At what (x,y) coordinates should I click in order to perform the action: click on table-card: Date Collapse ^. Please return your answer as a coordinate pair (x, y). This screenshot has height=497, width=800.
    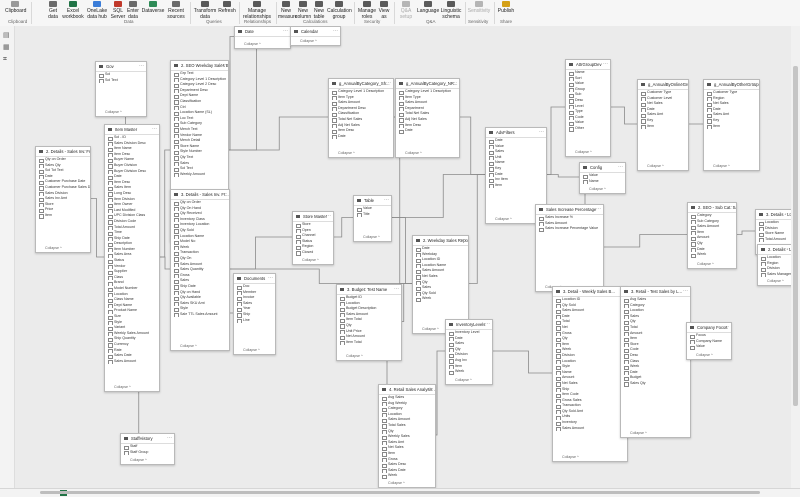
    Looking at the image, I should click on (262, 37).